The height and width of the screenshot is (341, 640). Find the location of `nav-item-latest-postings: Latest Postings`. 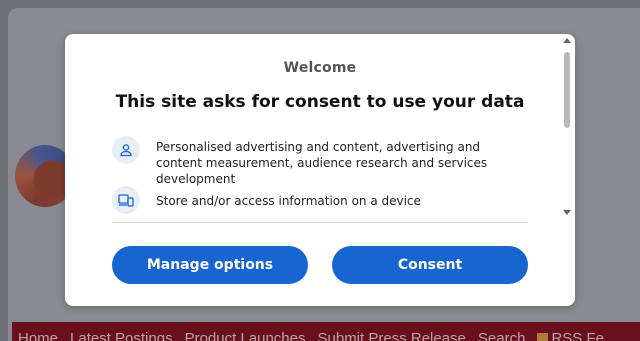

nav-item-latest-postings: Latest Postings is located at coordinates (121, 335).